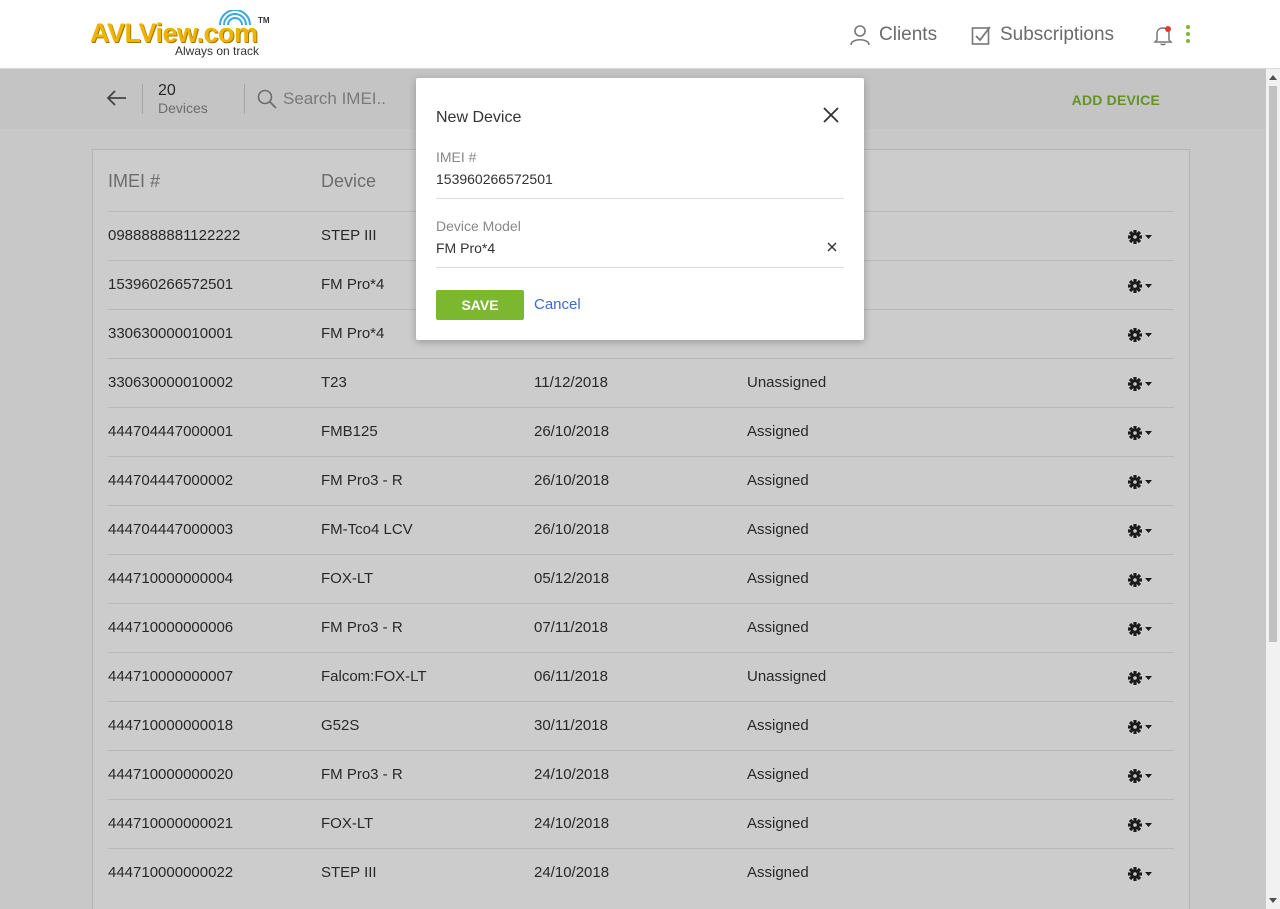 The image size is (1280, 909). What do you see at coordinates (478, 226) in the screenshot?
I see `device-model-label: Device Model` at bounding box center [478, 226].